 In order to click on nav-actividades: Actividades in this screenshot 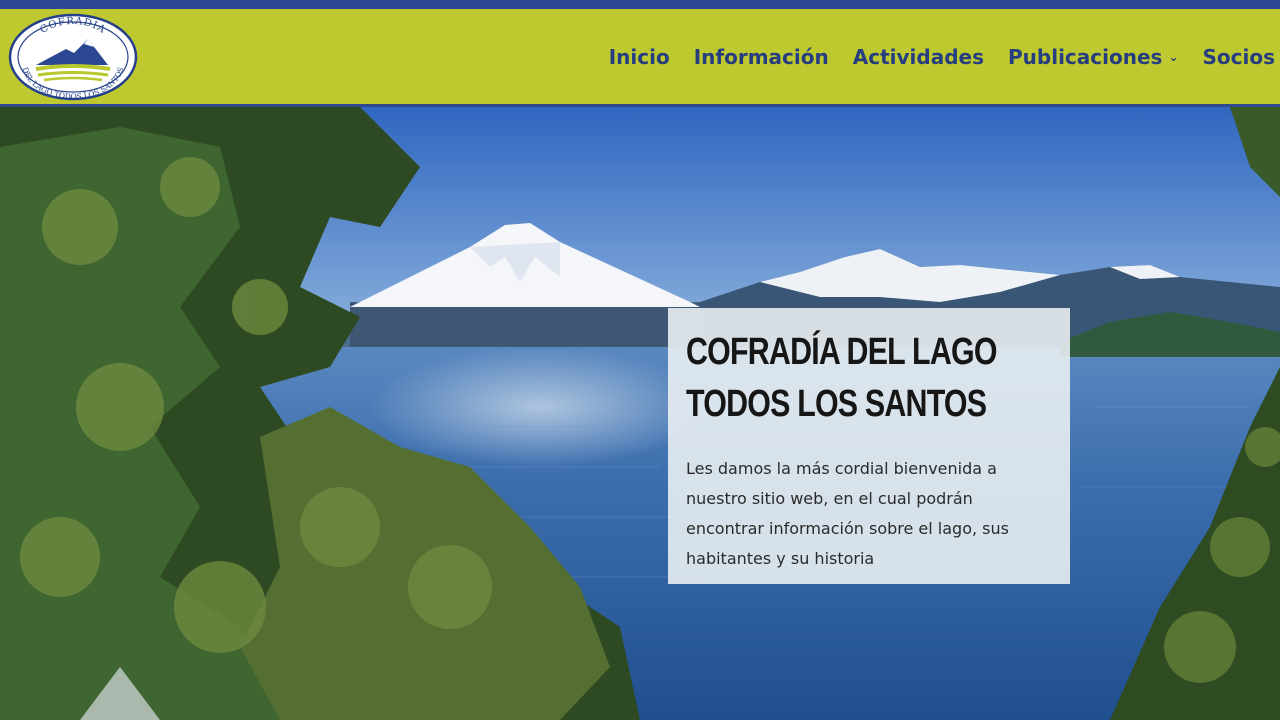, I will do `click(918, 57)`.